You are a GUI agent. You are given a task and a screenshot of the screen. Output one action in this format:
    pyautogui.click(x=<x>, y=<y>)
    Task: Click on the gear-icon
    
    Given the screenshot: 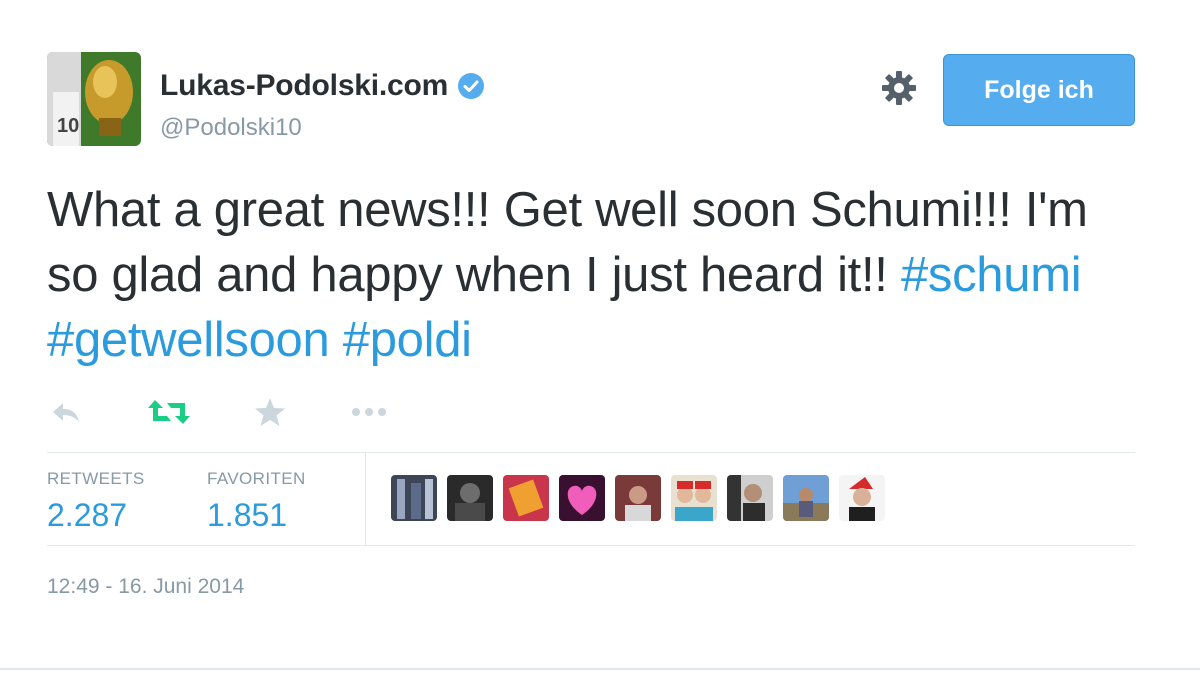 What is the action you would take?
    pyautogui.click(x=899, y=88)
    